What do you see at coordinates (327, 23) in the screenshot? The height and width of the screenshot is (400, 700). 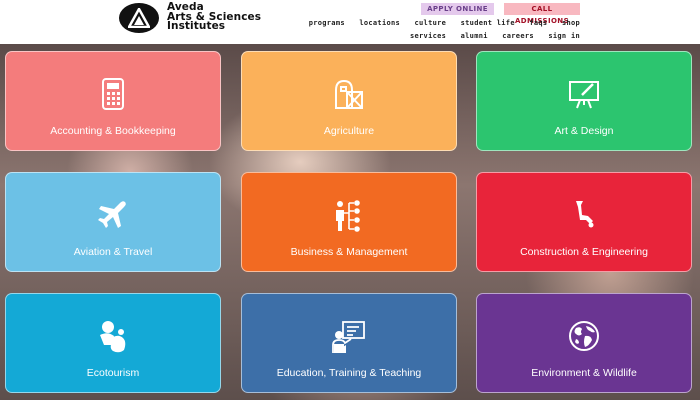 I see `nav-link-programs: programs` at bounding box center [327, 23].